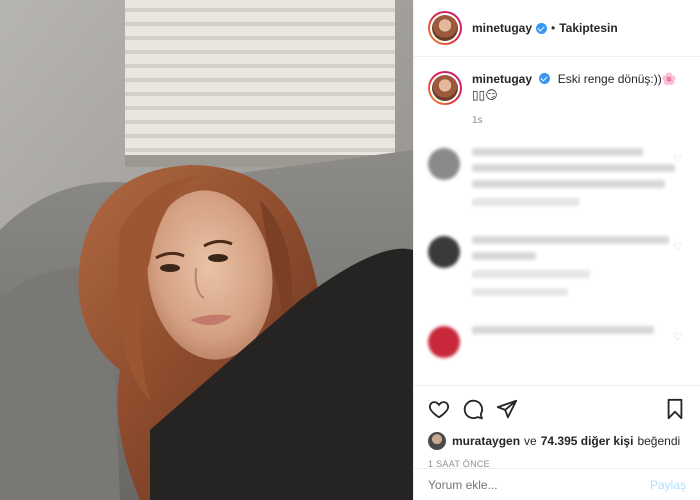 The width and height of the screenshot is (700, 500). Describe the element at coordinates (445, 88) in the screenshot. I see `caption-avatar` at that location.